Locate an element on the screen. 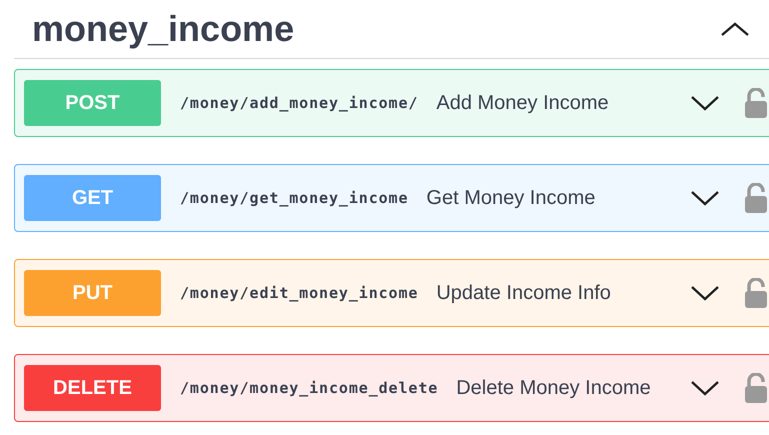 The image size is (769, 435). method-badge: GET is located at coordinates (92, 198).